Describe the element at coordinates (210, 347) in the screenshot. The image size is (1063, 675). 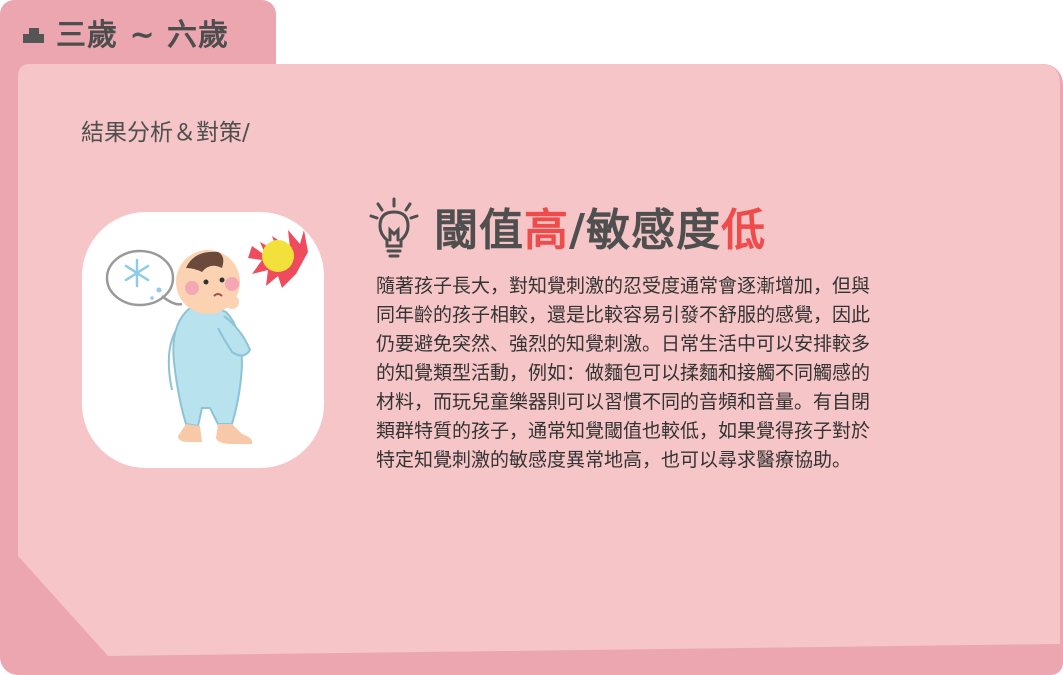
I see `baby-figure` at that location.